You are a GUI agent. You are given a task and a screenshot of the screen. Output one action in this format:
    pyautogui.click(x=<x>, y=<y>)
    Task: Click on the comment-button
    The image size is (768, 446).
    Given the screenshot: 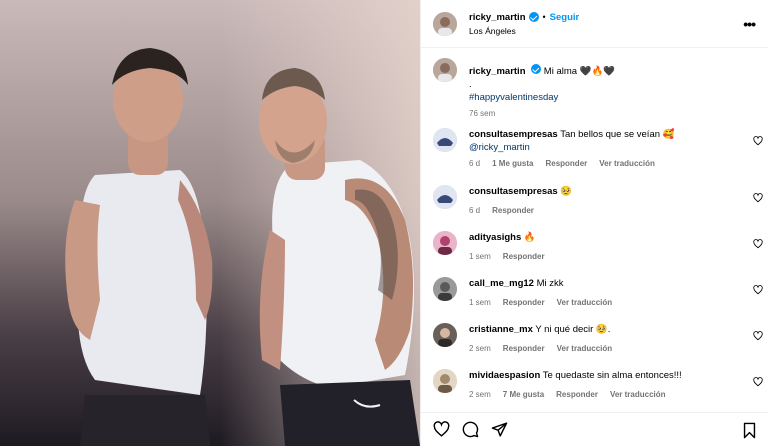 What is the action you would take?
    pyautogui.click(x=470, y=429)
    